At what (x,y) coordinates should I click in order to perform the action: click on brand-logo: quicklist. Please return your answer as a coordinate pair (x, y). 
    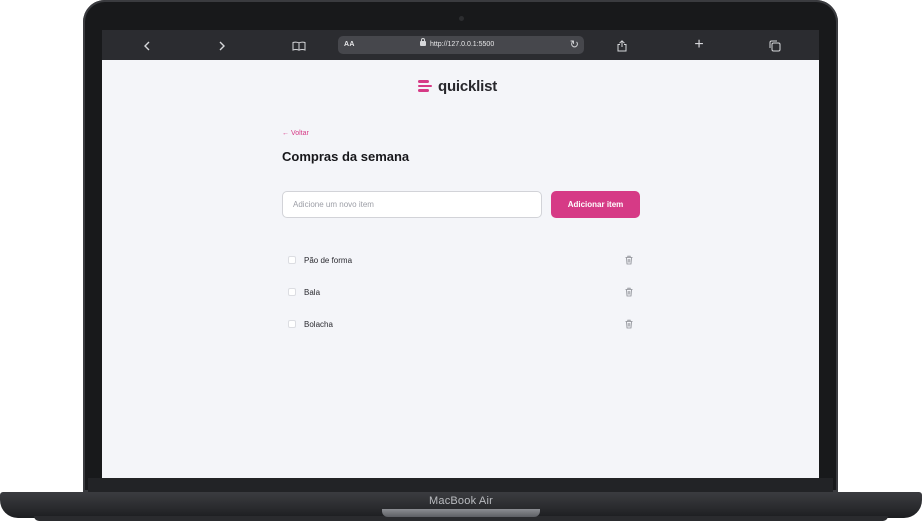
    Looking at the image, I should click on (457, 86).